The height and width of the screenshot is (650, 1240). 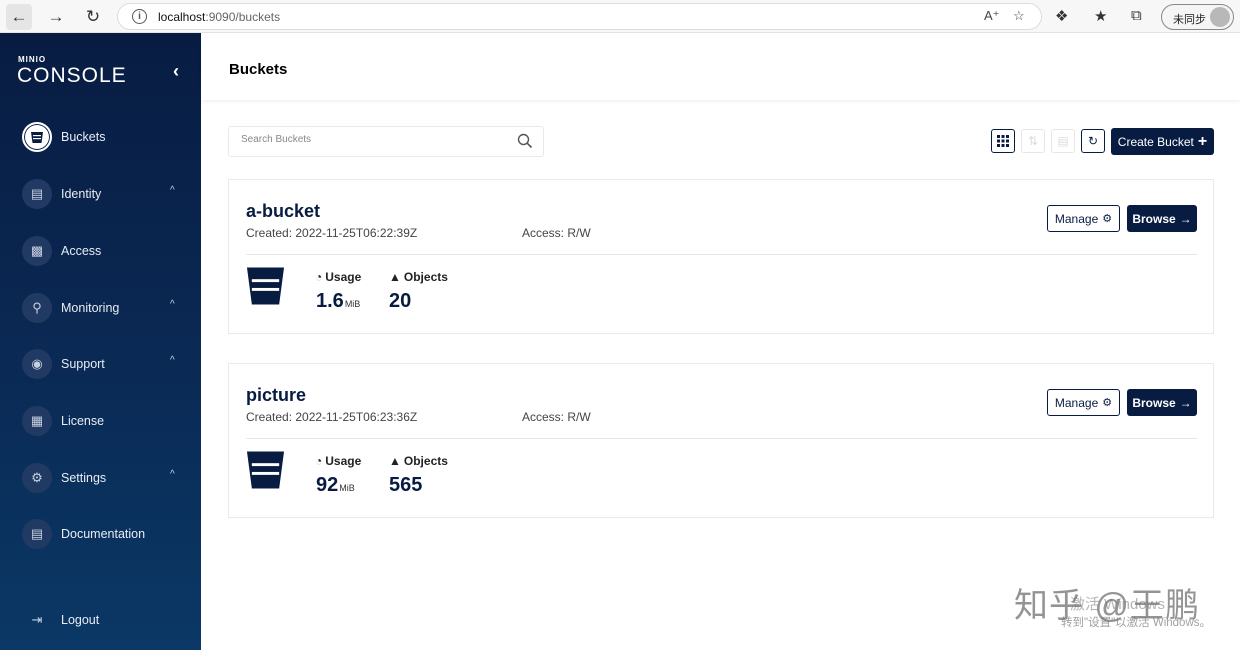 I want to click on sidebar-item-access: ▩ Access, so click(x=100, y=252).